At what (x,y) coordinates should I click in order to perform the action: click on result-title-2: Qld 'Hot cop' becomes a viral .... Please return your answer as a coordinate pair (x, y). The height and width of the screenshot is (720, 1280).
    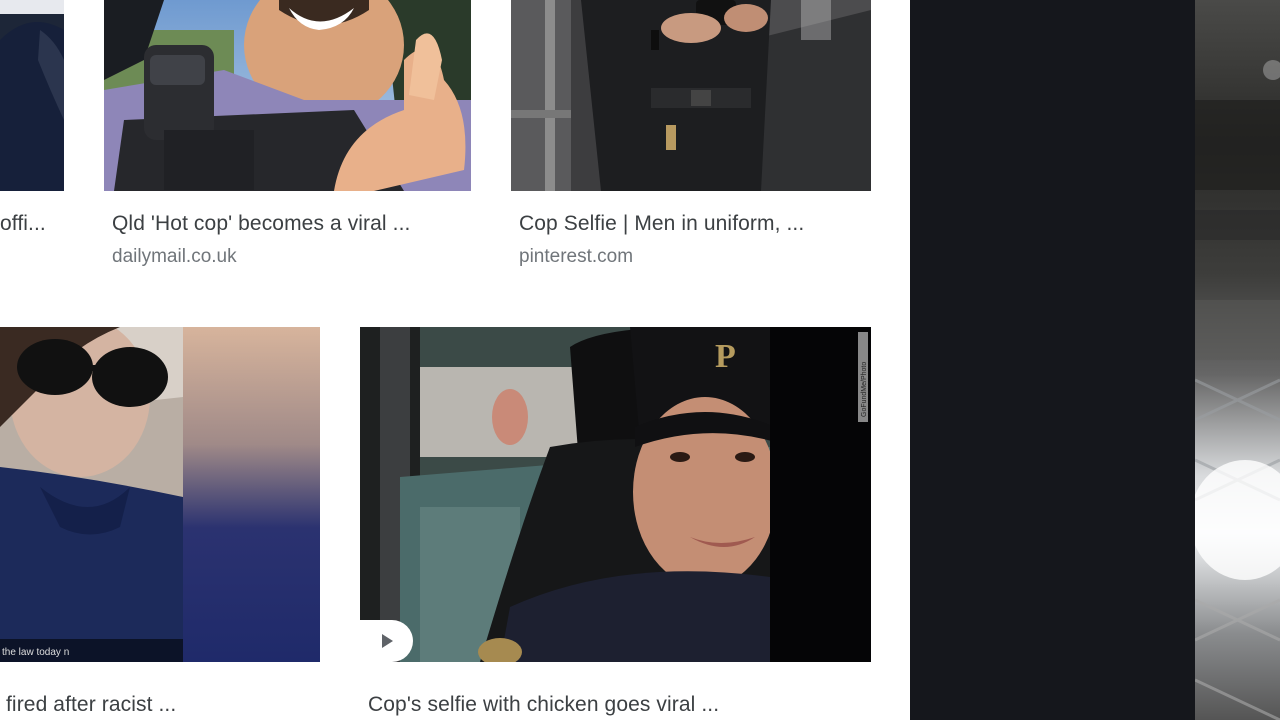
    Looking at the image, I should click on (291, 224).